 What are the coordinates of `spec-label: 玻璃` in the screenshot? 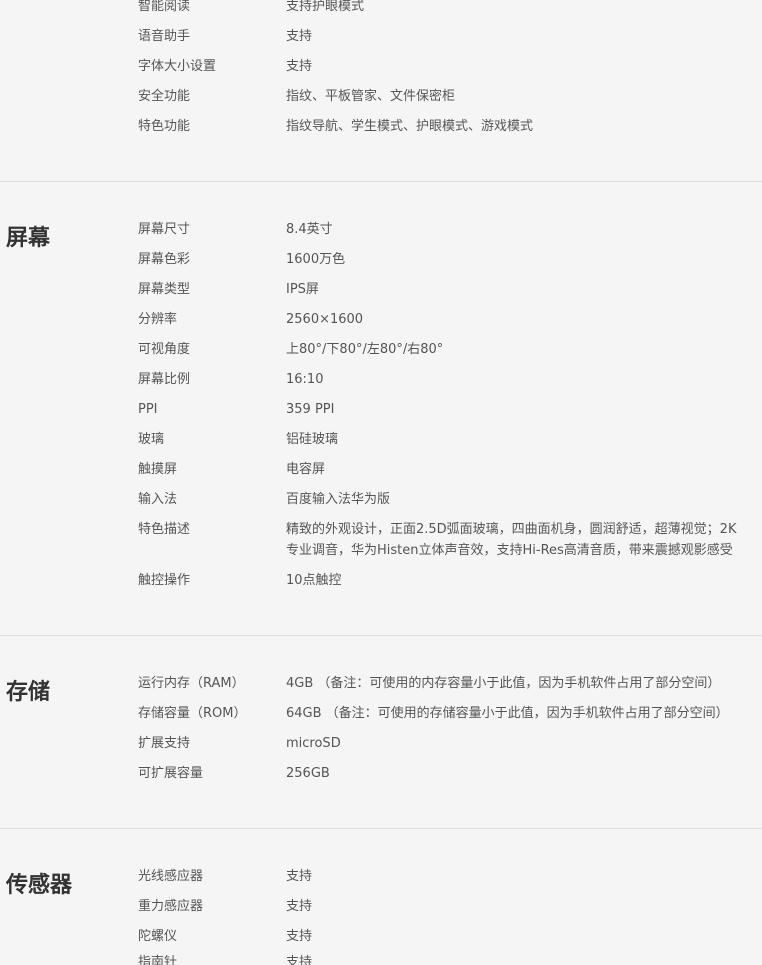 It's located at (151, 439).